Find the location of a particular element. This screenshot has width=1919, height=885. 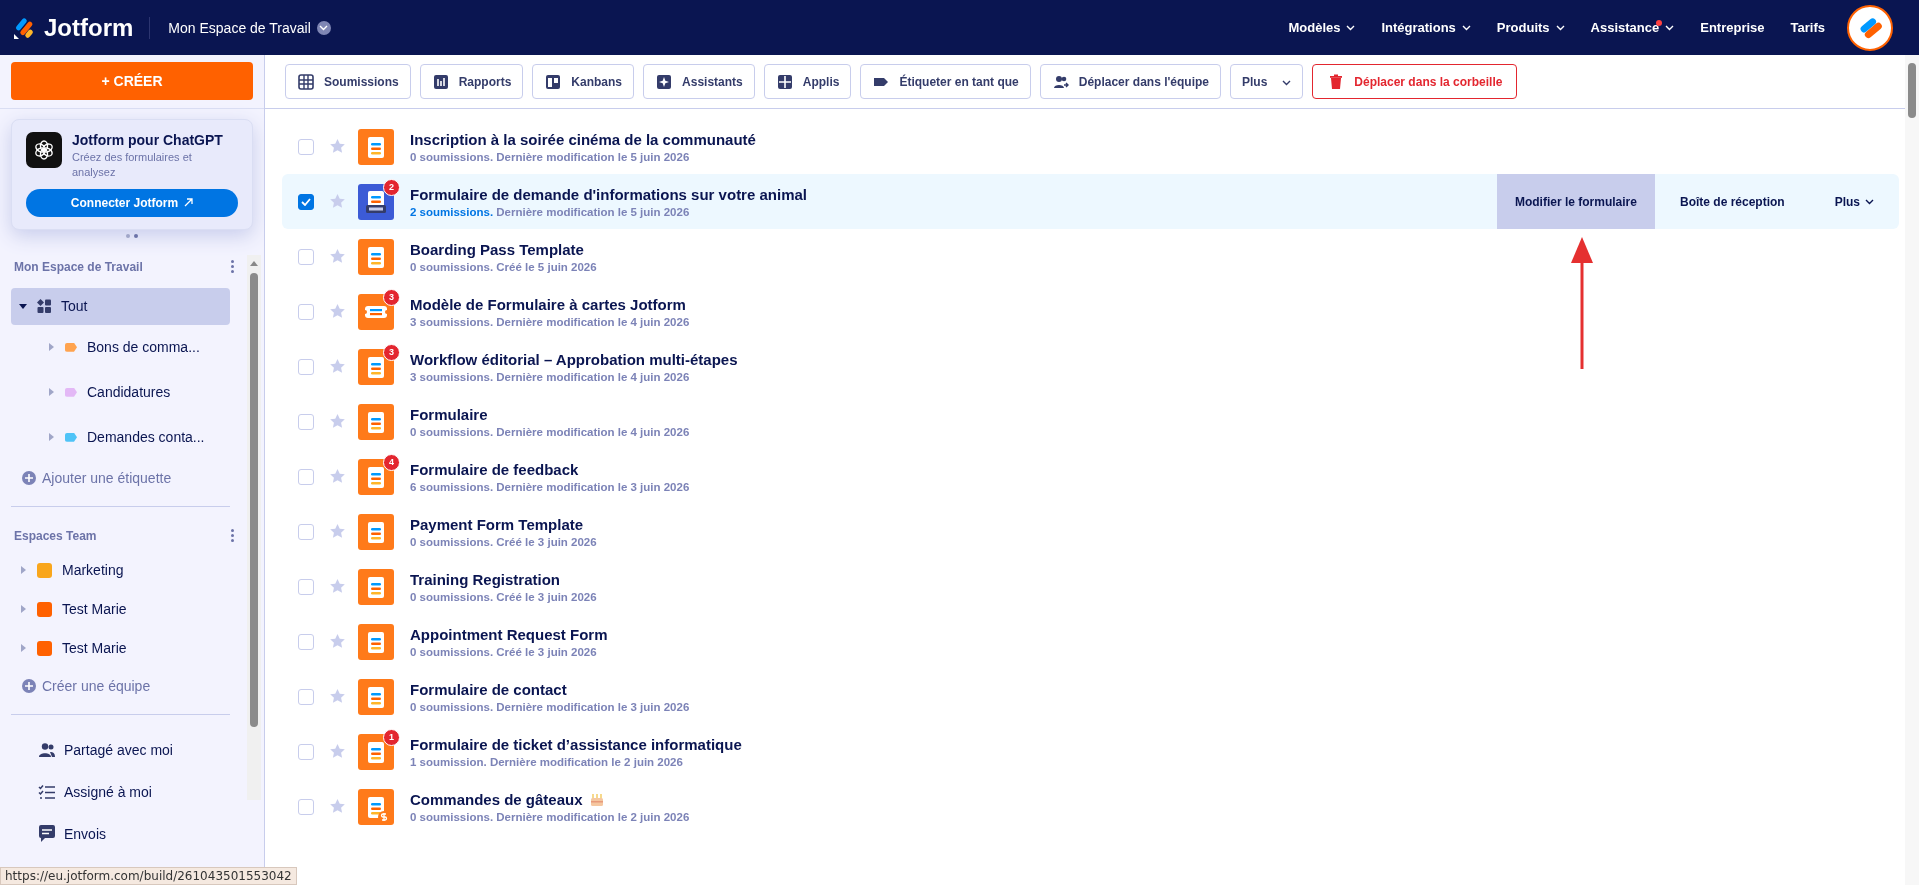

form-title: Inscription à la soirée cinéma de la communauté is located at coordinates (583, 139).